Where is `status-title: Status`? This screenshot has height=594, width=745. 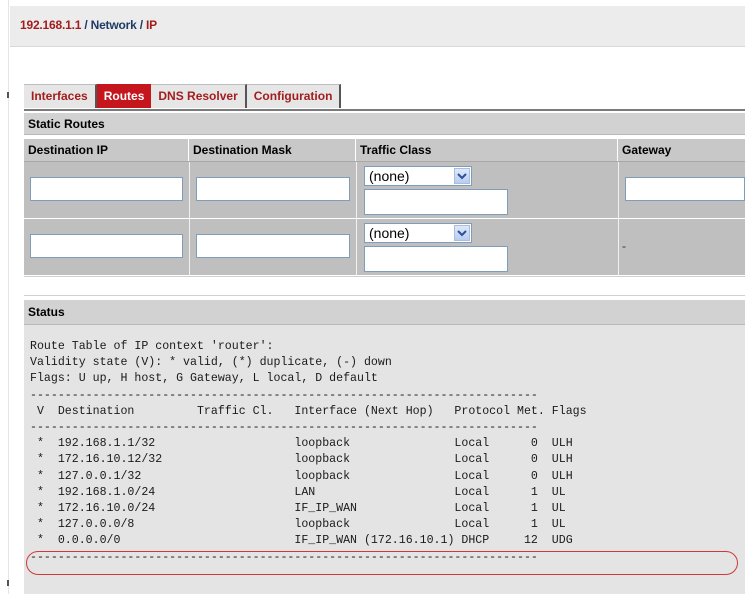
status-title: Status is located at coordinates (384, 312).